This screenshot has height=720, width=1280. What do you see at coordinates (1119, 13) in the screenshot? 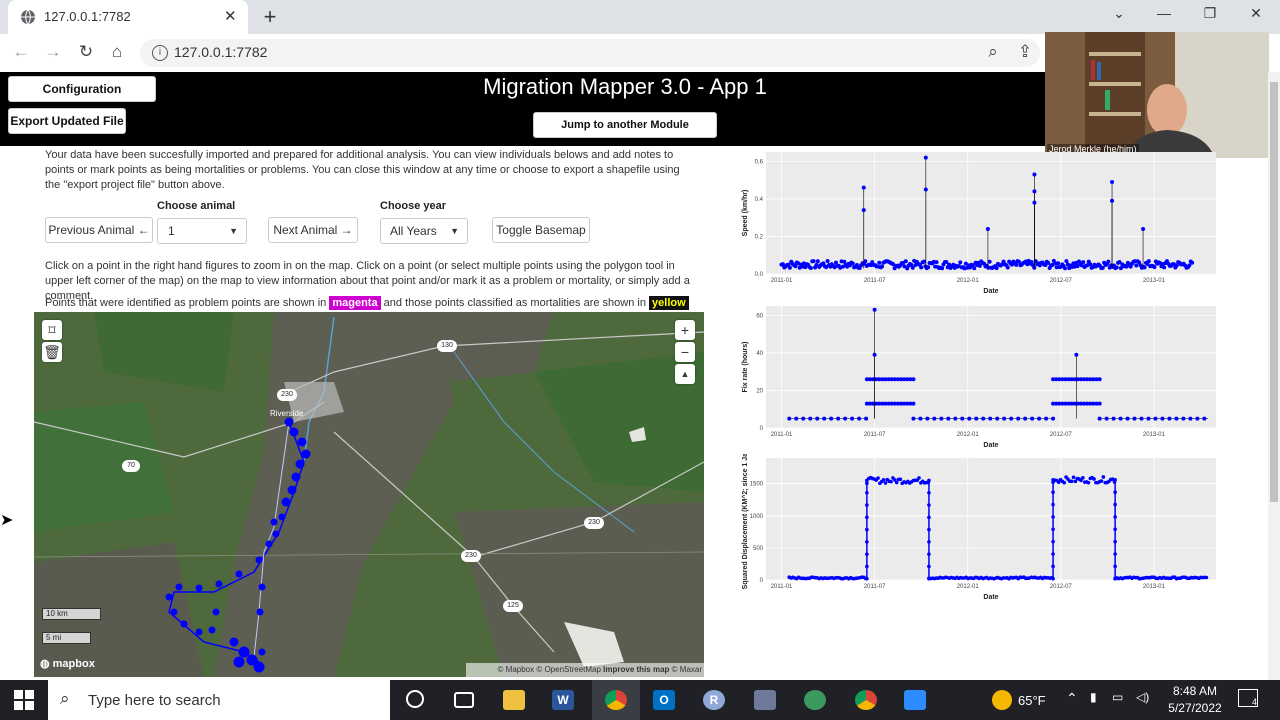
I see `tab-search-icon: ⌄` at bounding box center [1119, 13].